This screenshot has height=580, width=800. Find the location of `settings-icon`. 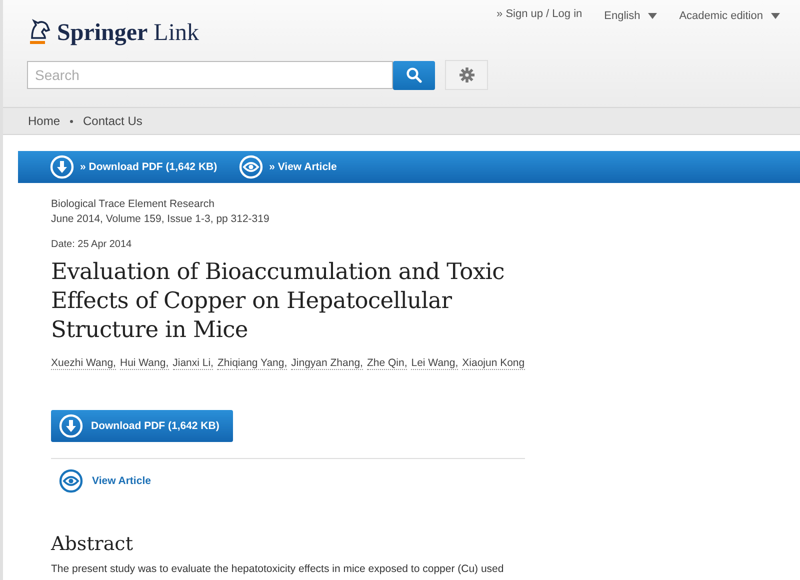

settings-icon is located at coordinates (466, 75).